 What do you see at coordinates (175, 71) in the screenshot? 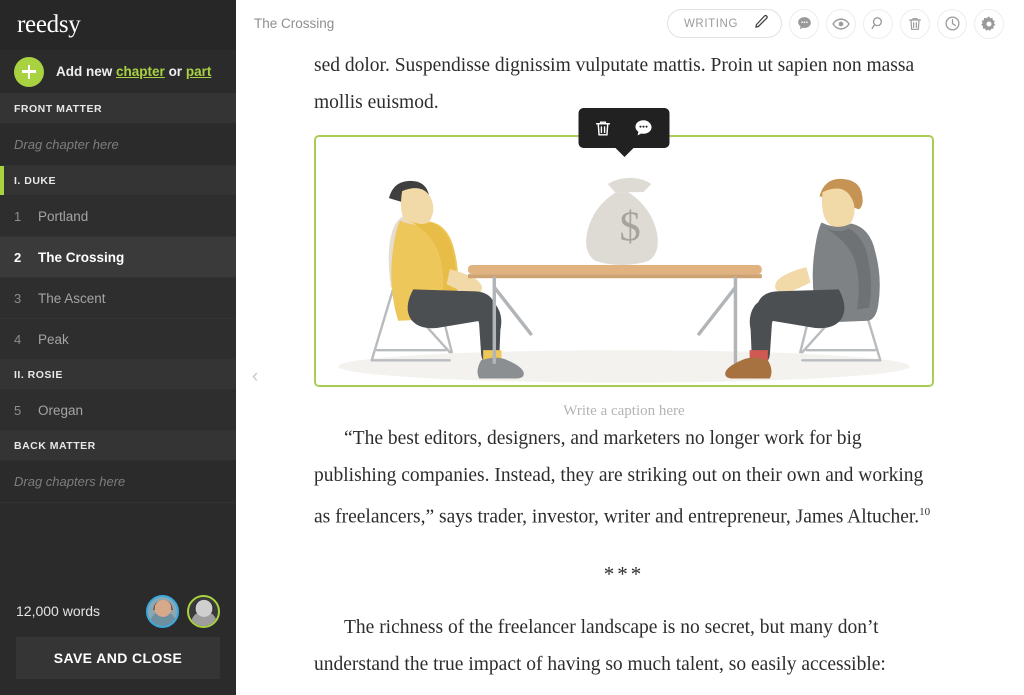
I see `add-new-or: or` at bounding box center [175, 71].